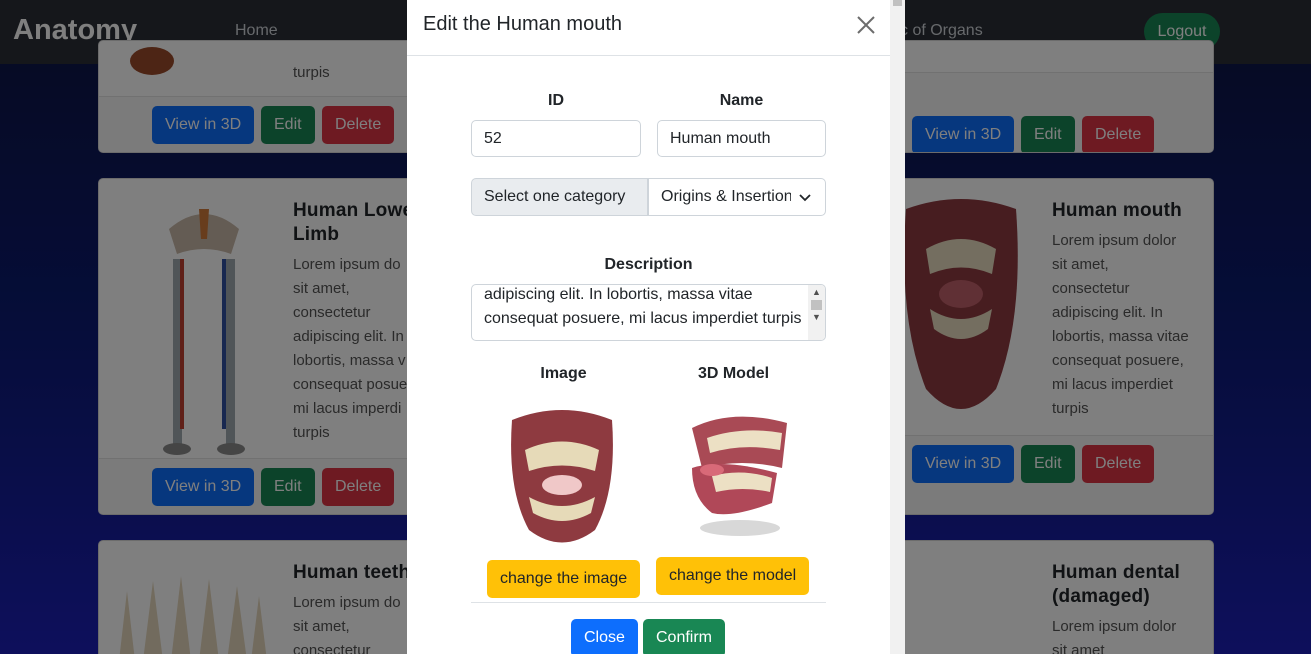 Image resolution: width=1311 pixels, height=654 pixels. I want to click on organ-image-preview, so click(562, 475).